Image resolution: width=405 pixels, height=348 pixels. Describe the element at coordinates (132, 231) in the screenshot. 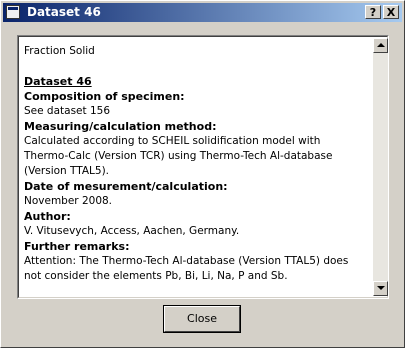

I see `author-text: V. Vitusevych, Access, Aachen, Germany.` at that location.